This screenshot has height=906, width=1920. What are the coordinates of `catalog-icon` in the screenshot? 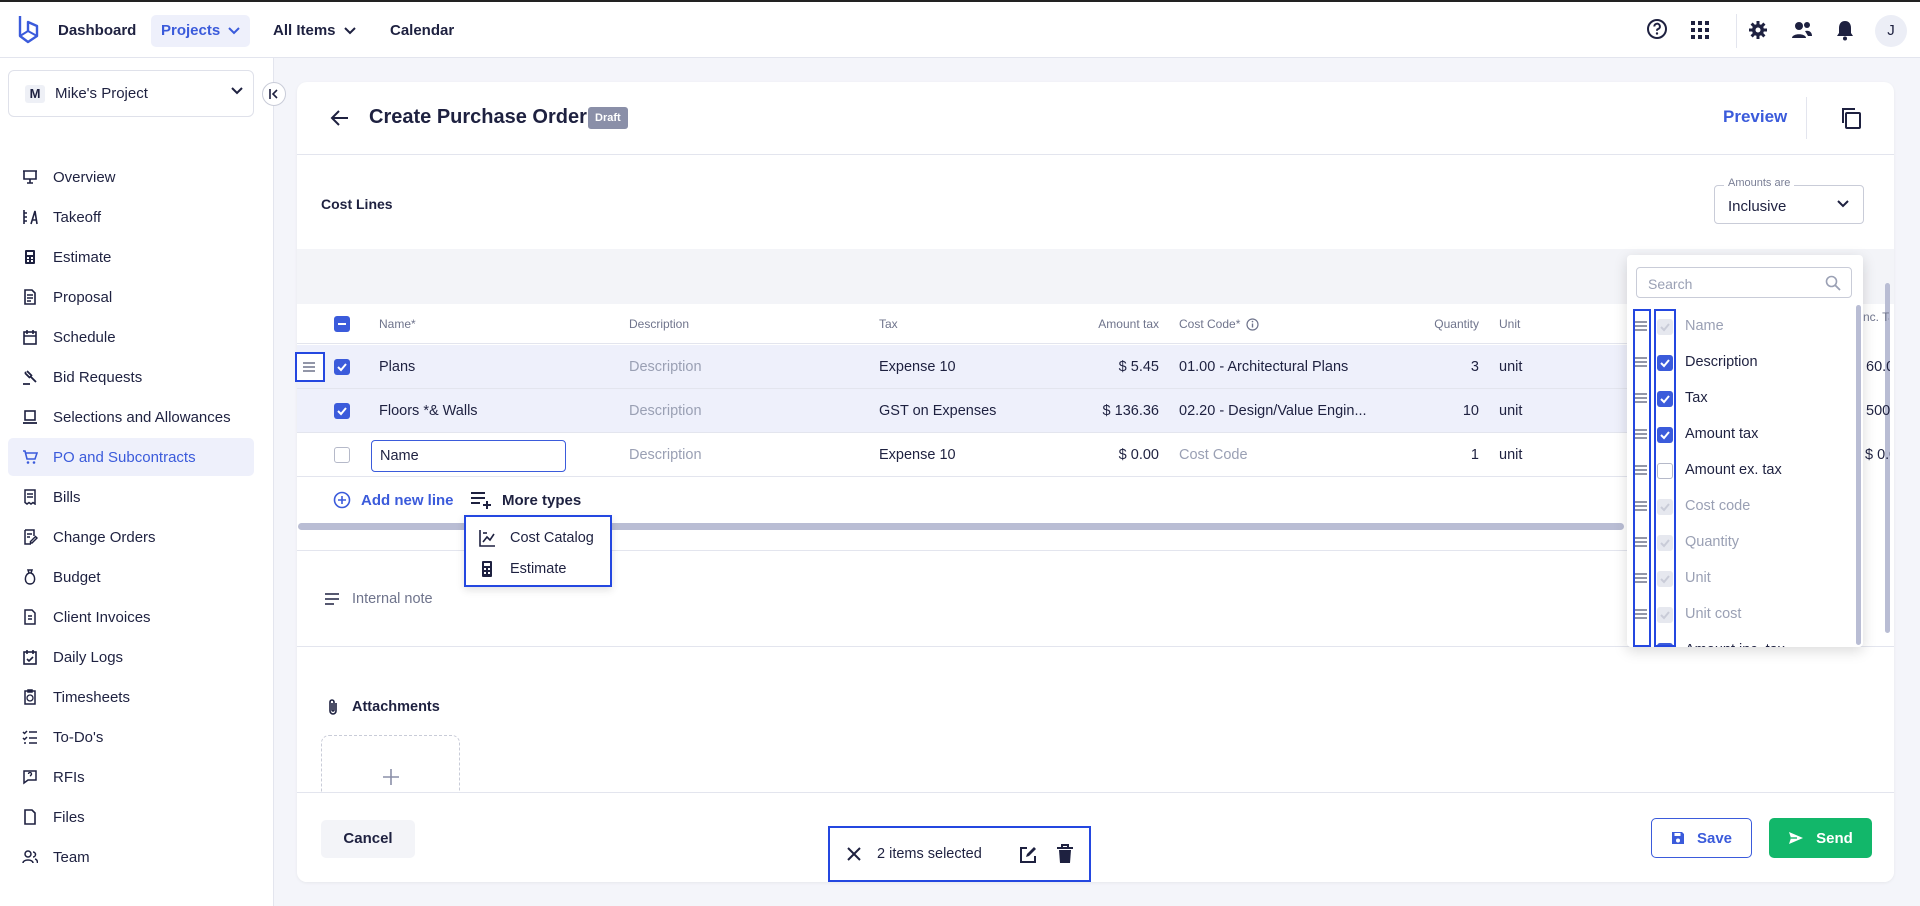 It's located at (487, 538).